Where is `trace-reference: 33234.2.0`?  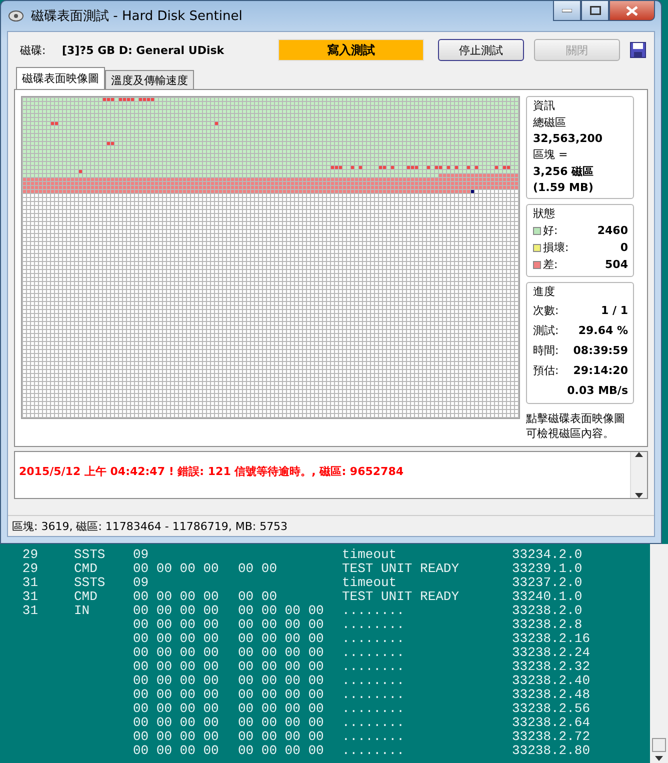
trace-reference: 33234.2.0 is located at coordinates (547, 554).